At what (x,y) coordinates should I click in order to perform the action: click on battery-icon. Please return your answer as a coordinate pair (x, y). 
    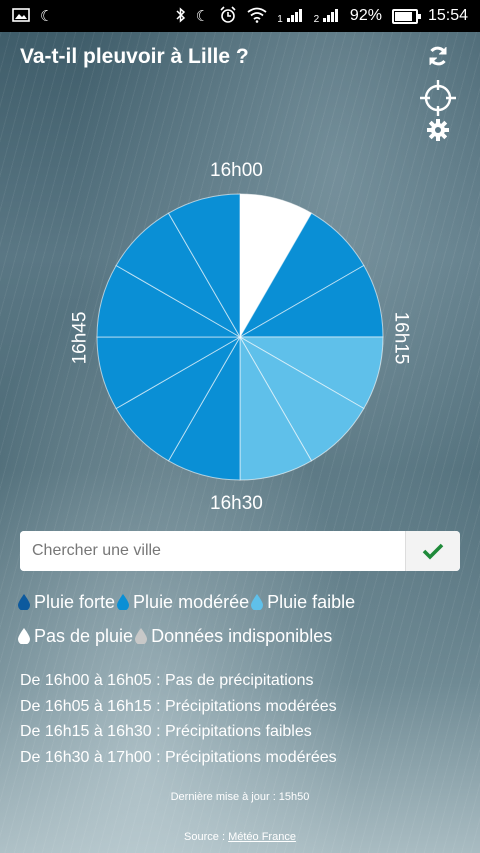
    Looking at the image, I should click on (406, 16).